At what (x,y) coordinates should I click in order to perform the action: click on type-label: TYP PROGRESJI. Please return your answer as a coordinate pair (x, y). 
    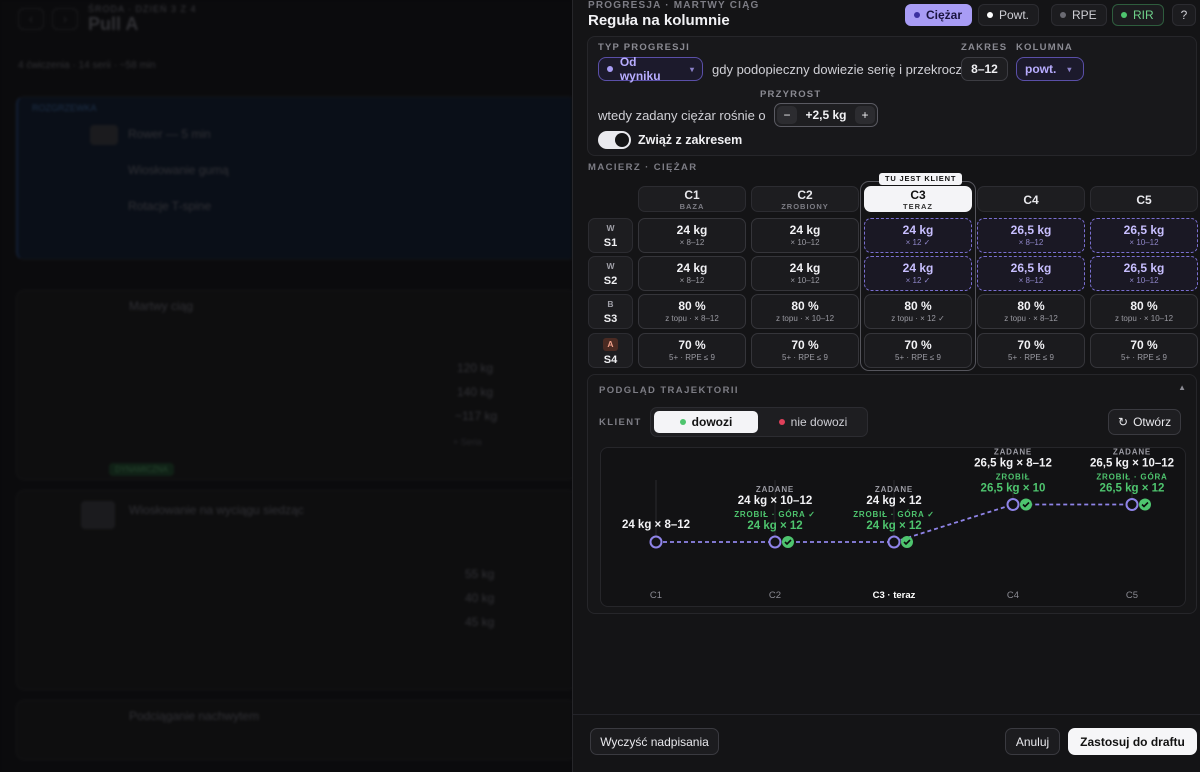
    Looking at the image, I should click on (644, 47).